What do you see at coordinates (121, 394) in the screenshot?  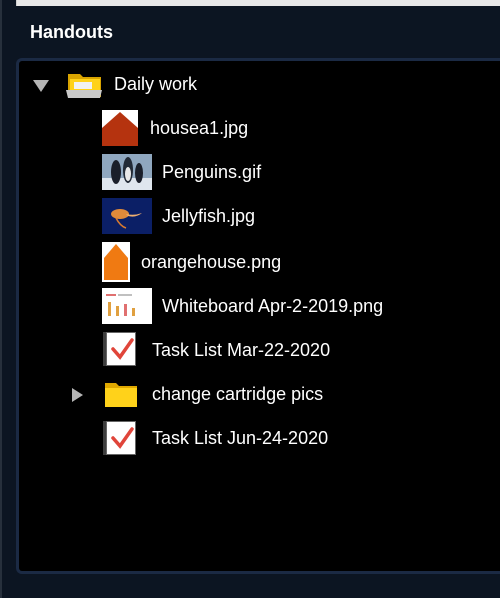 I see `folder-icon` at bounding box center [121, 394].